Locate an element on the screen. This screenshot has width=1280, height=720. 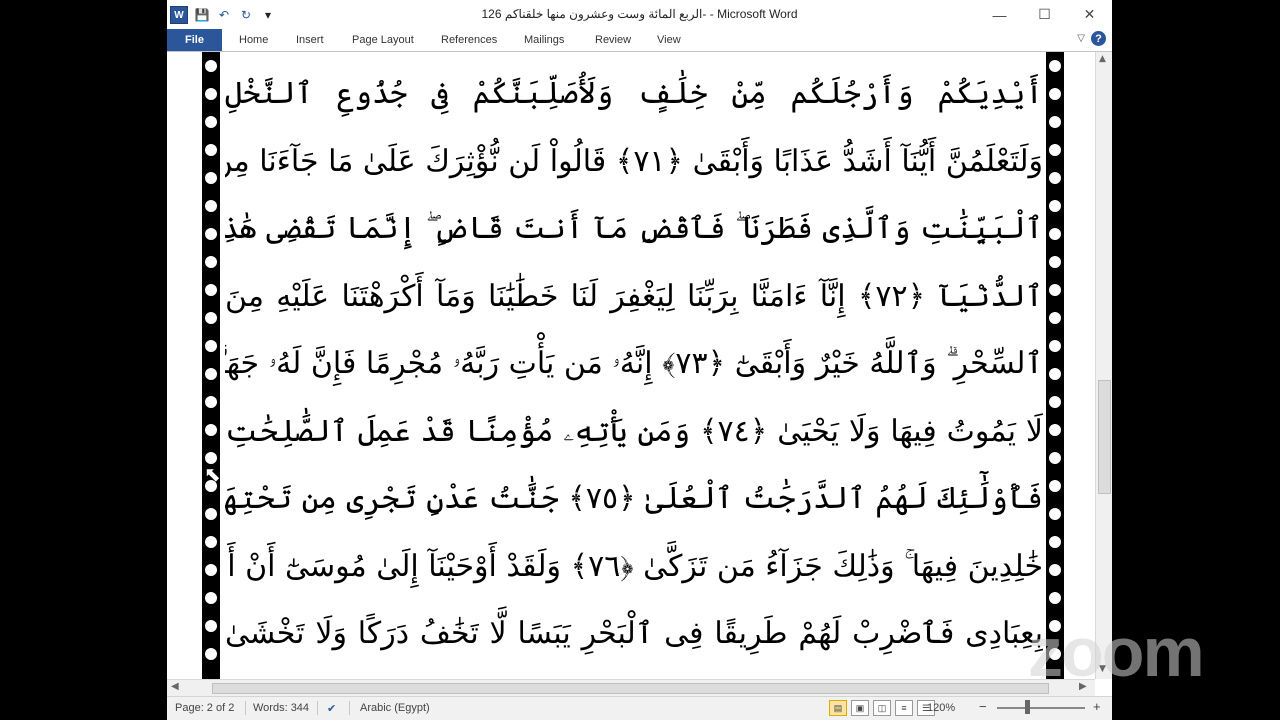
full-screen-view-button: ▣ is located at coordinates (860, 708).